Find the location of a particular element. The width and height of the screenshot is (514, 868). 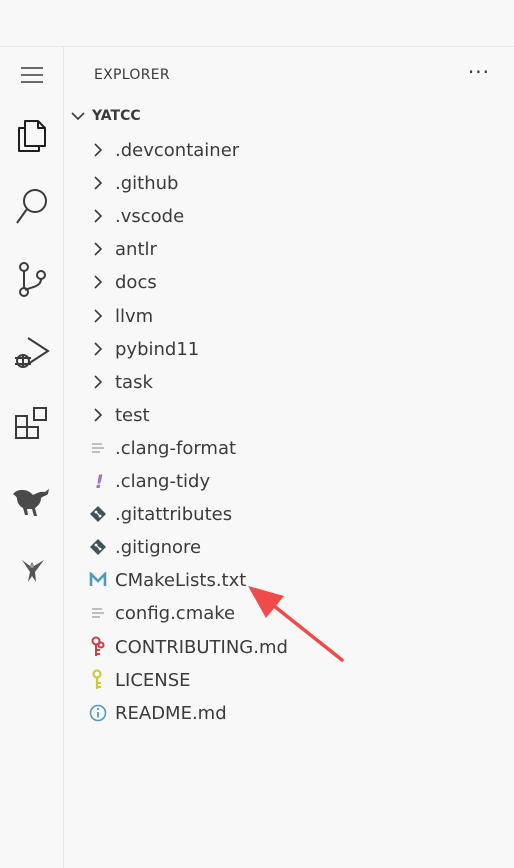

search-icon is located at coordinates (31, 207).